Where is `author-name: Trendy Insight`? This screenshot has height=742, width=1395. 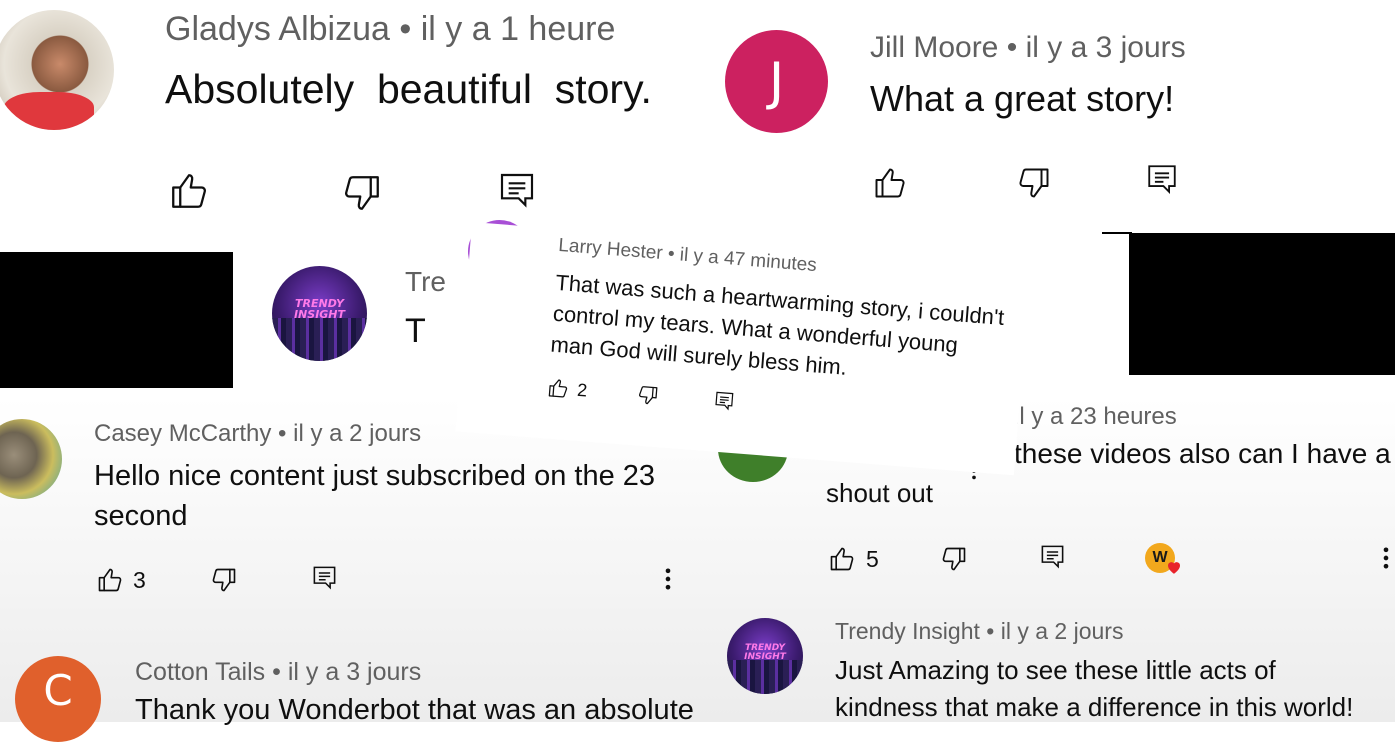
author-name: Trendy Insight is located at coordinates (907, 631).